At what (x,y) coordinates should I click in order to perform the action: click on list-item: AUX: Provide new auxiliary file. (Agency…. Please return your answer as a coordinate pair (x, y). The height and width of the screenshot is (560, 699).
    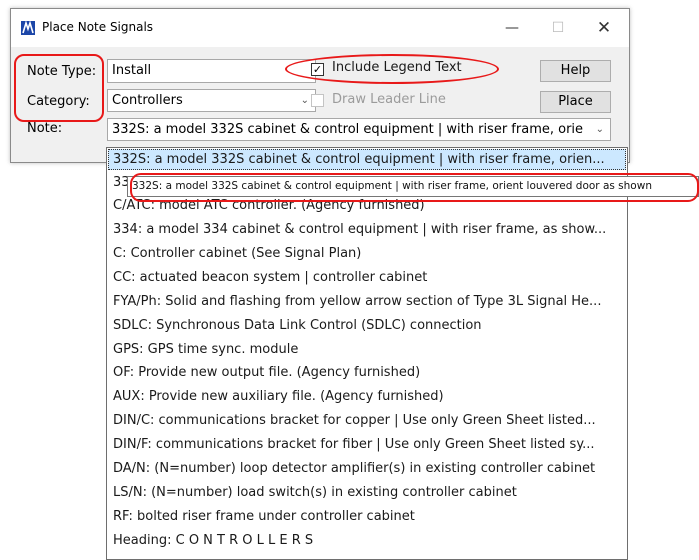
    Looking at the image, I should click on (367, 396).